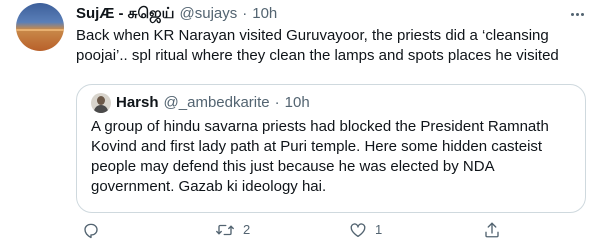  Describe the element at coordinates (91, 231) in the screenshot. I see `reply-icon` at that location.